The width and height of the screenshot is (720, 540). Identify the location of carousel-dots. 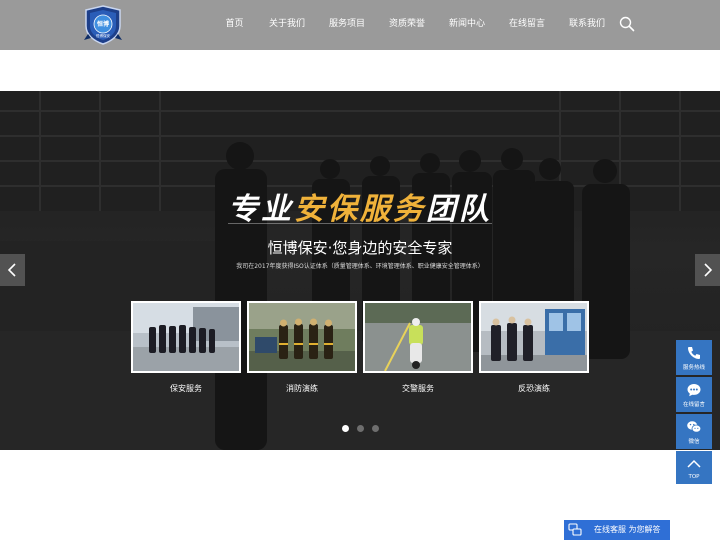
(360, 428).